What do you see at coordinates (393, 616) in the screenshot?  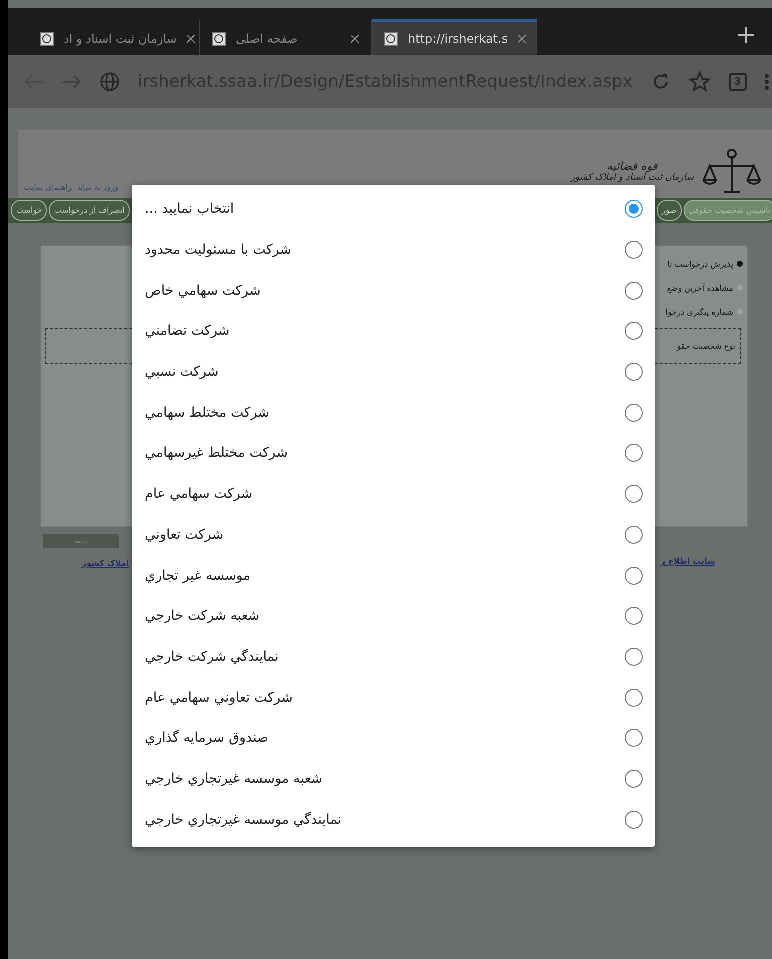 I see `option-row: شعبه شرکت خارجي` at bounding box center [393, 616].